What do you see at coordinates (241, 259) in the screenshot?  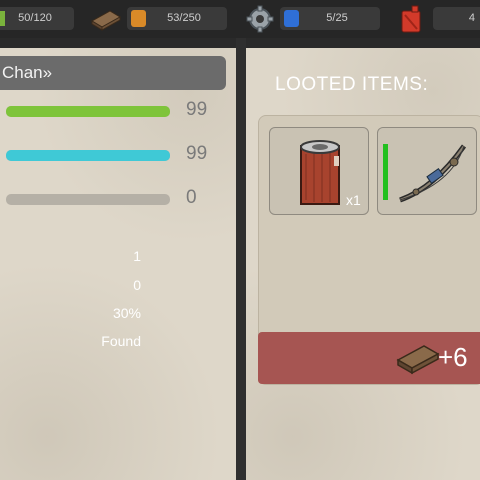 I see `panel-divider` at bounding box center [241, 259].